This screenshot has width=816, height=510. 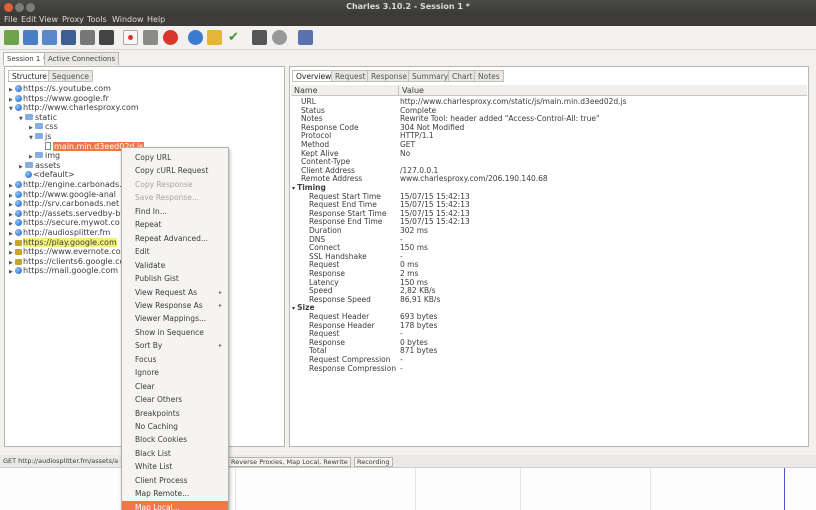 What do you see at coordinates (106, 37) in the screenshot?
I see `find-icon` at bounding box center [106, 37].